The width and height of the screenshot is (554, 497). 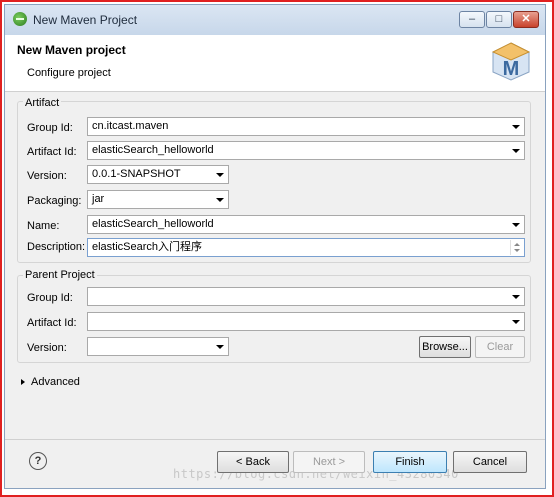 I want to click on artifact-id-value: elasticSearch_helloworld, so click(x=153, y=150).